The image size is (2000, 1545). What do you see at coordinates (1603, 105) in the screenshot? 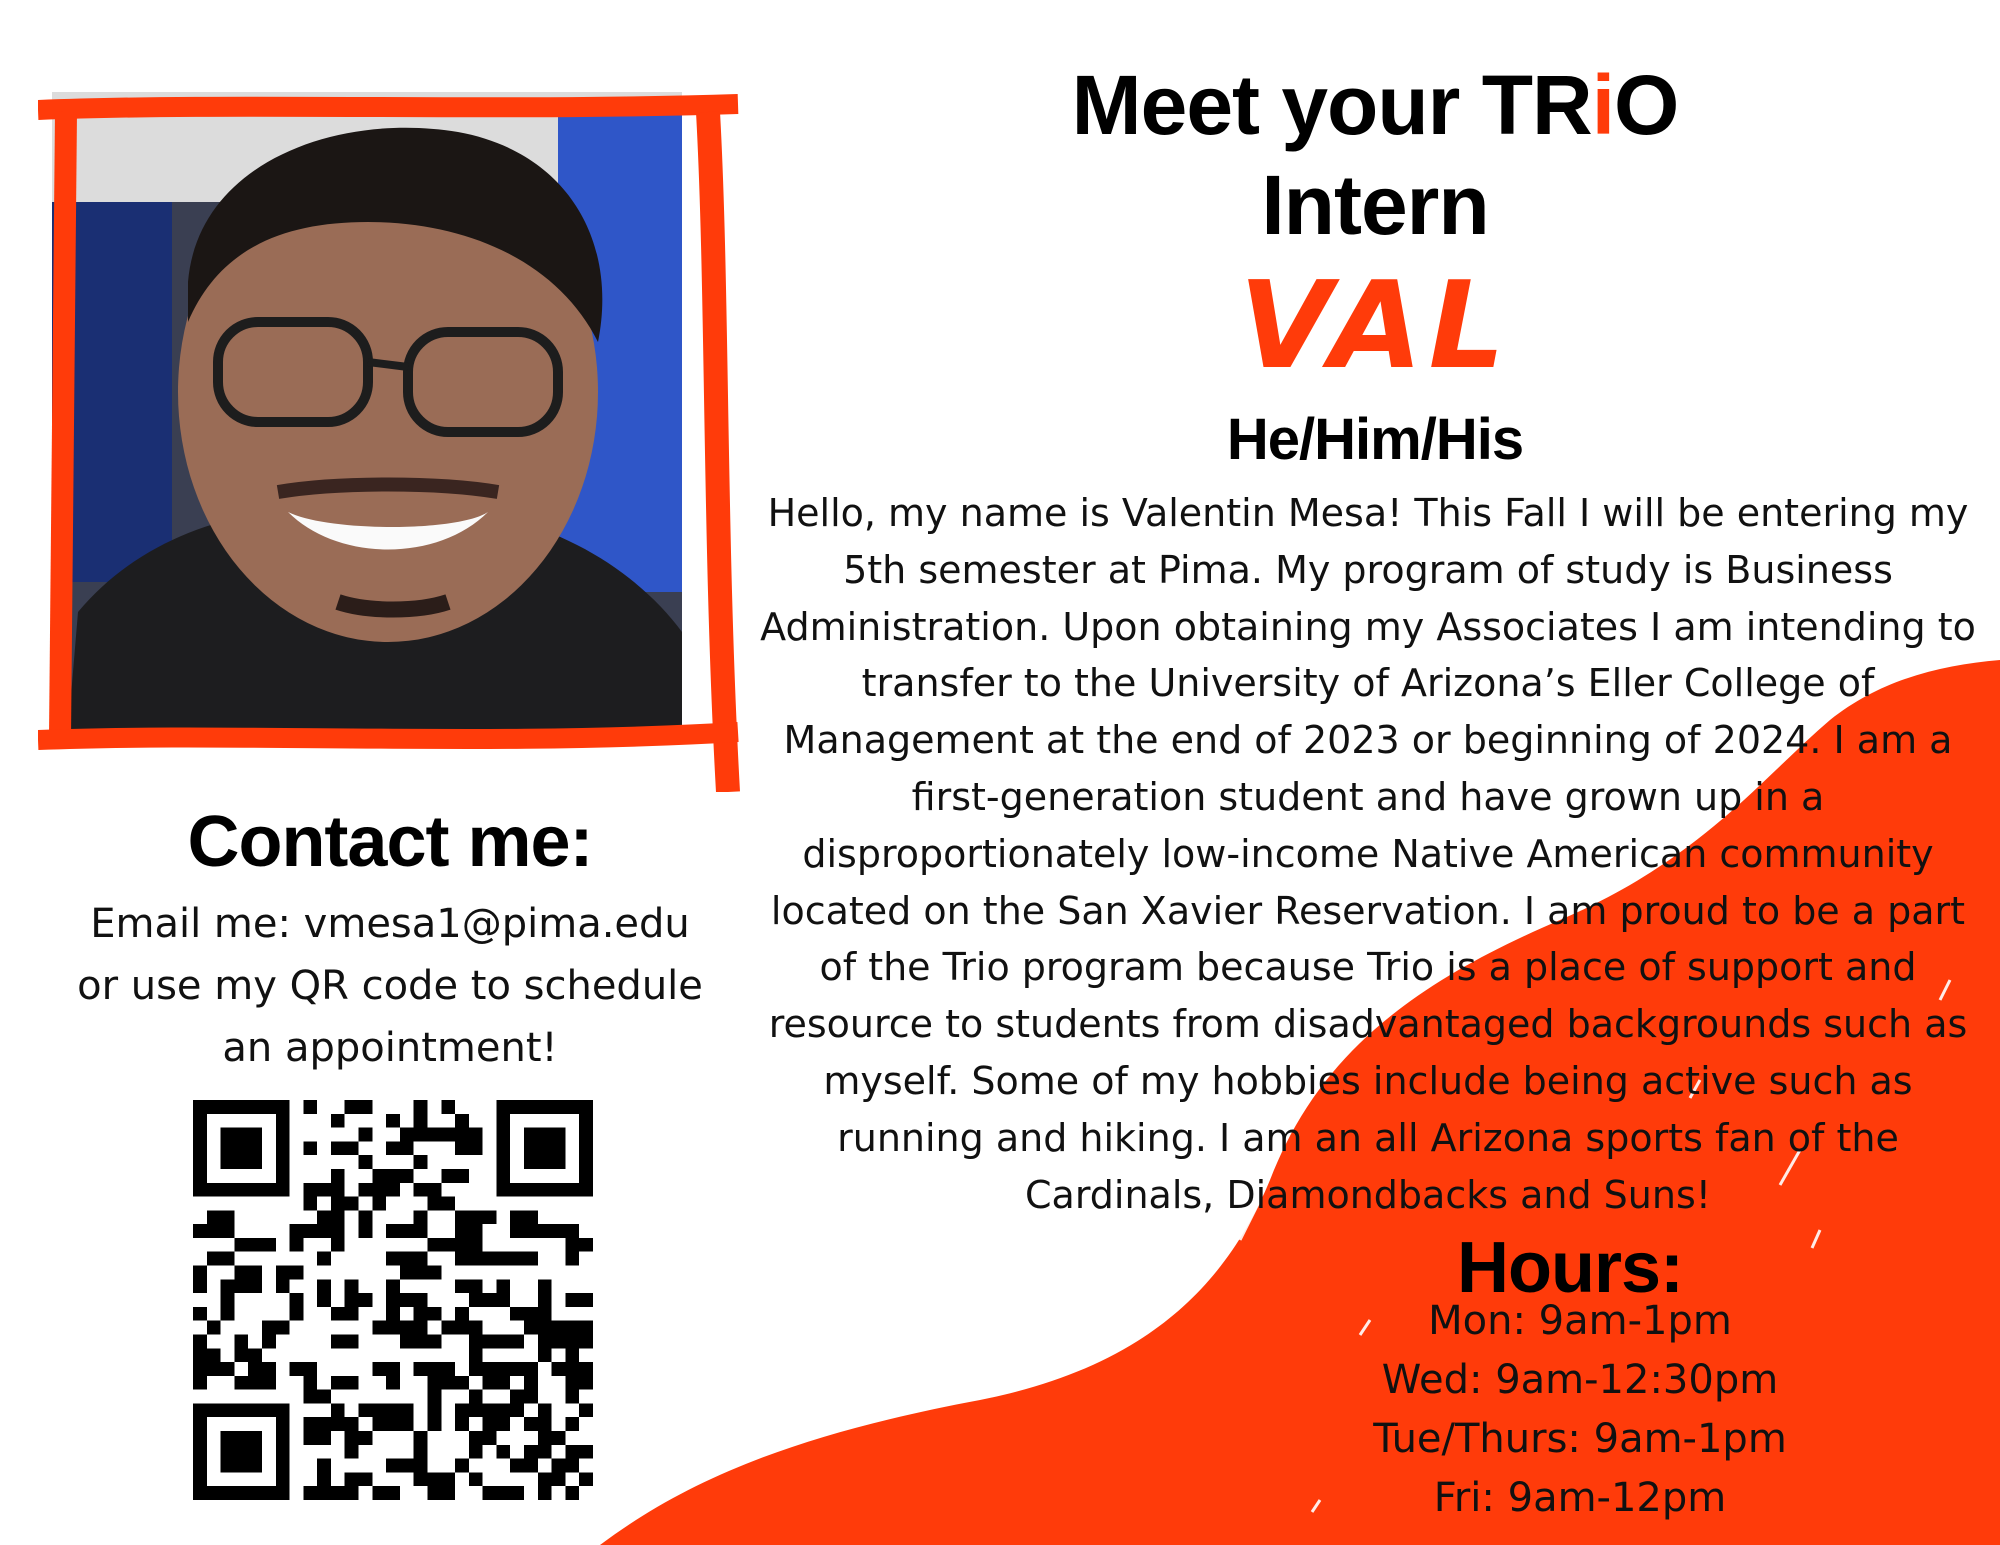
I see `title-i: i` at bounding box center [1603, 105].